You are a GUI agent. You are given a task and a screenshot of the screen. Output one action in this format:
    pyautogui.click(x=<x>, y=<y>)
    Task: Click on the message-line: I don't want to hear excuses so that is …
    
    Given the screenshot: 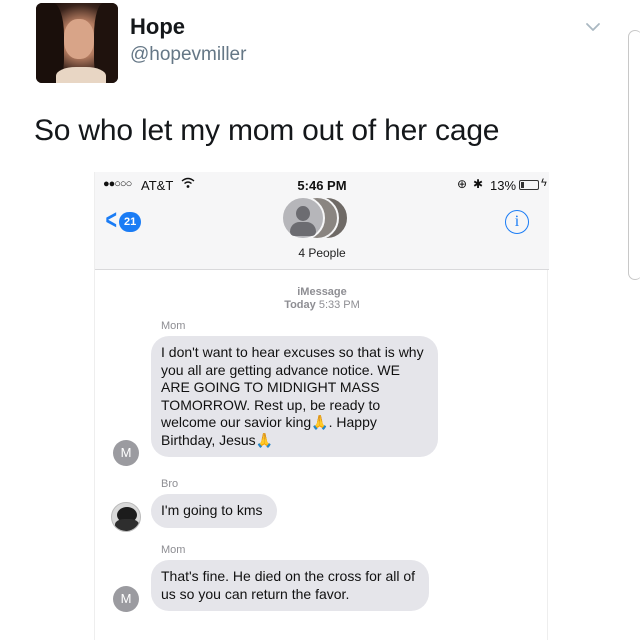 What is the action you would take?
    pyautogui.click(x=292, y=352)
    